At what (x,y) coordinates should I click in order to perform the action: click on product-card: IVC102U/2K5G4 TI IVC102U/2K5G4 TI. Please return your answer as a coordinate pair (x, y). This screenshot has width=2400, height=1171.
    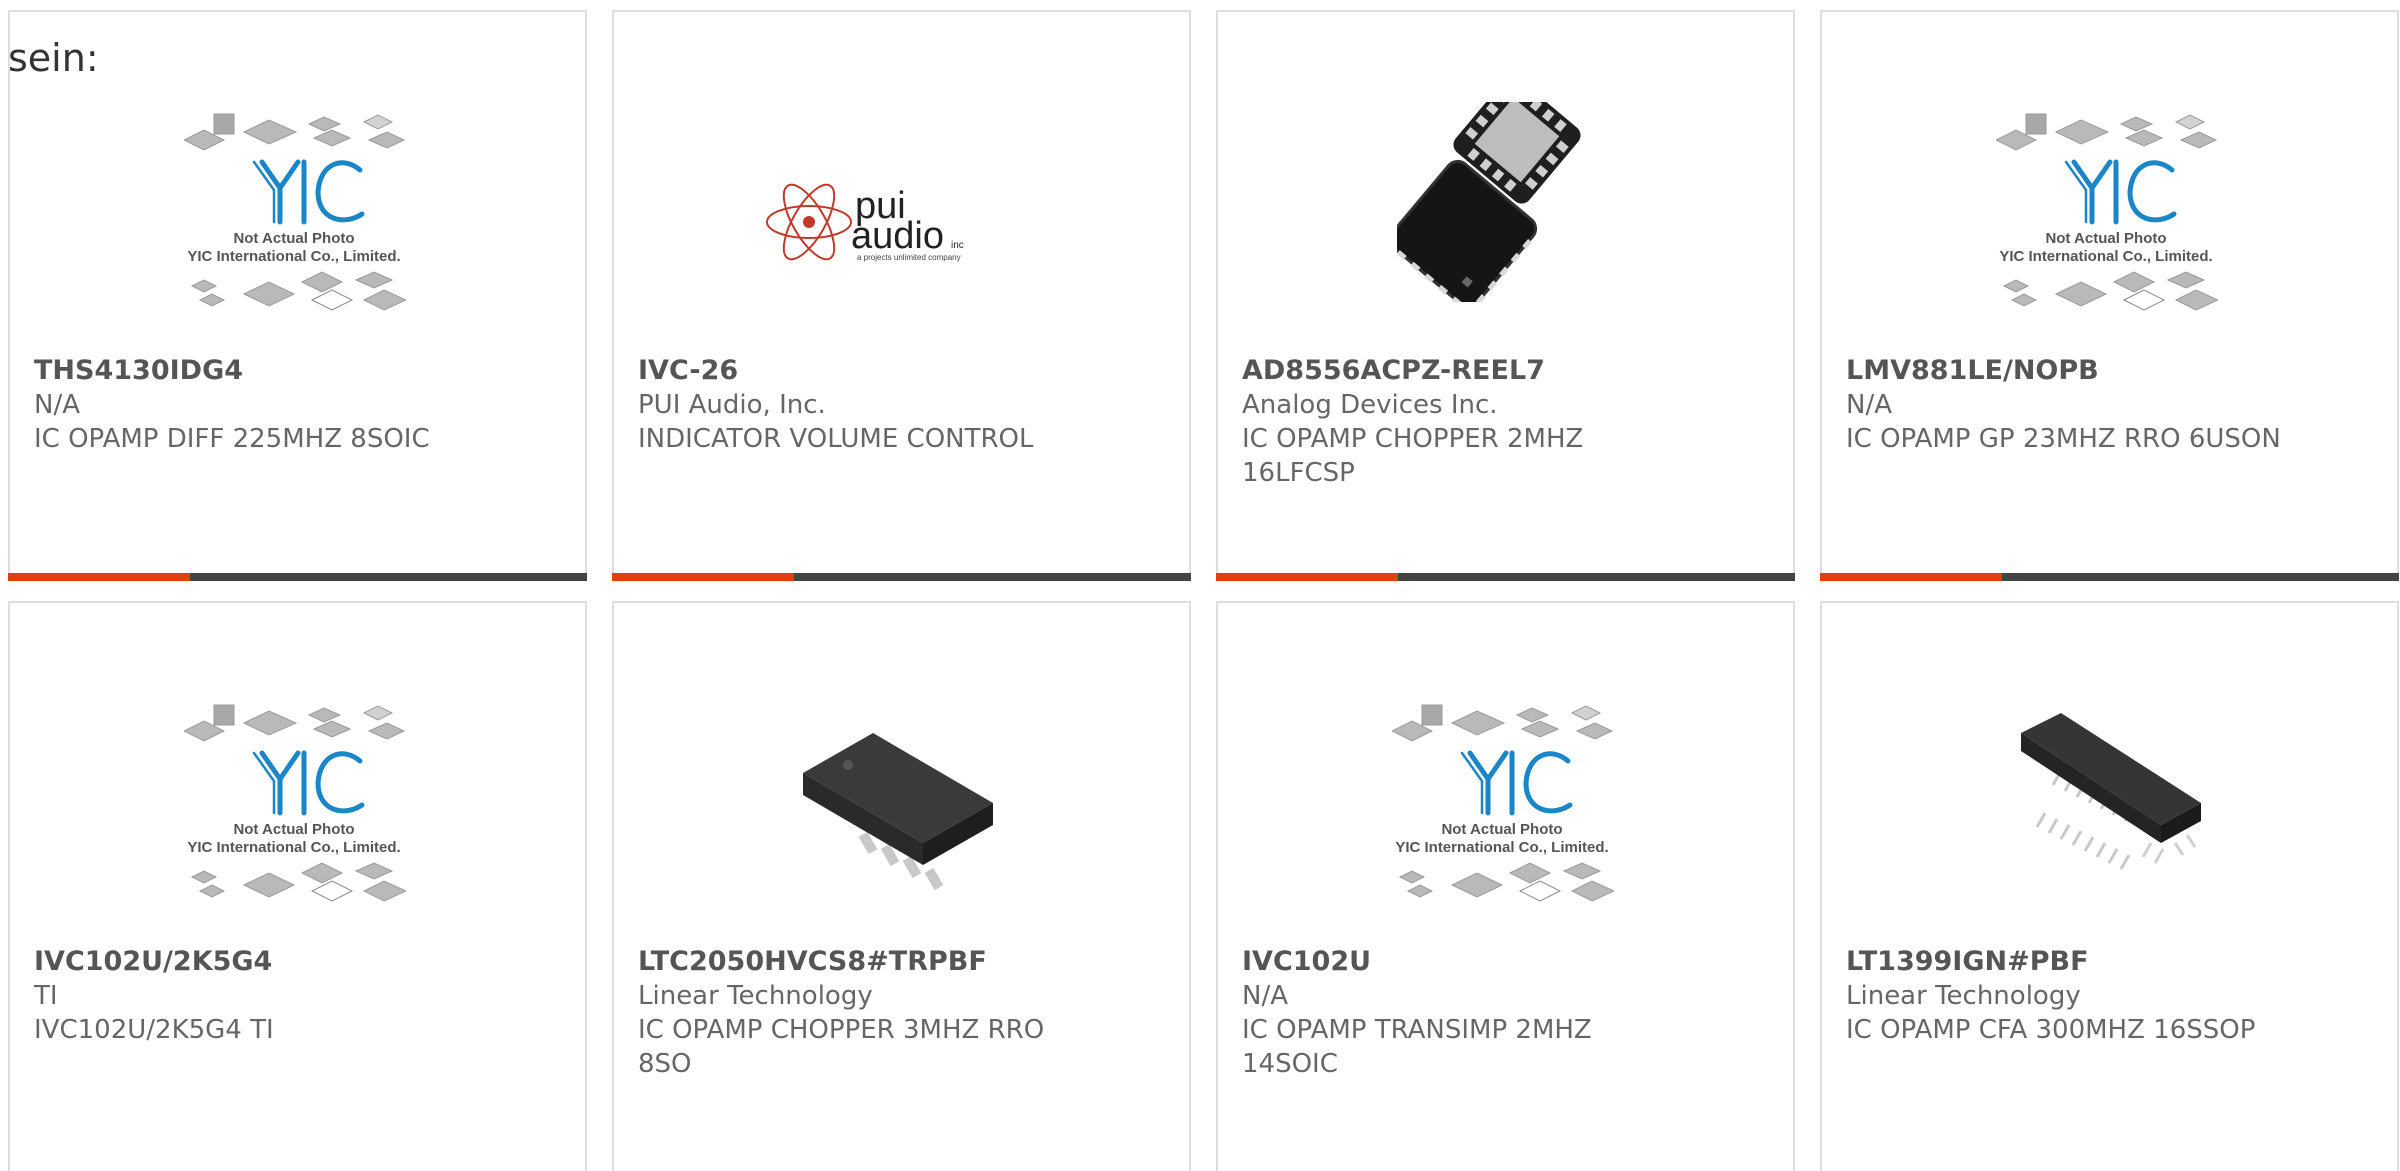
    Looking at the image, I should click on (297, 886).